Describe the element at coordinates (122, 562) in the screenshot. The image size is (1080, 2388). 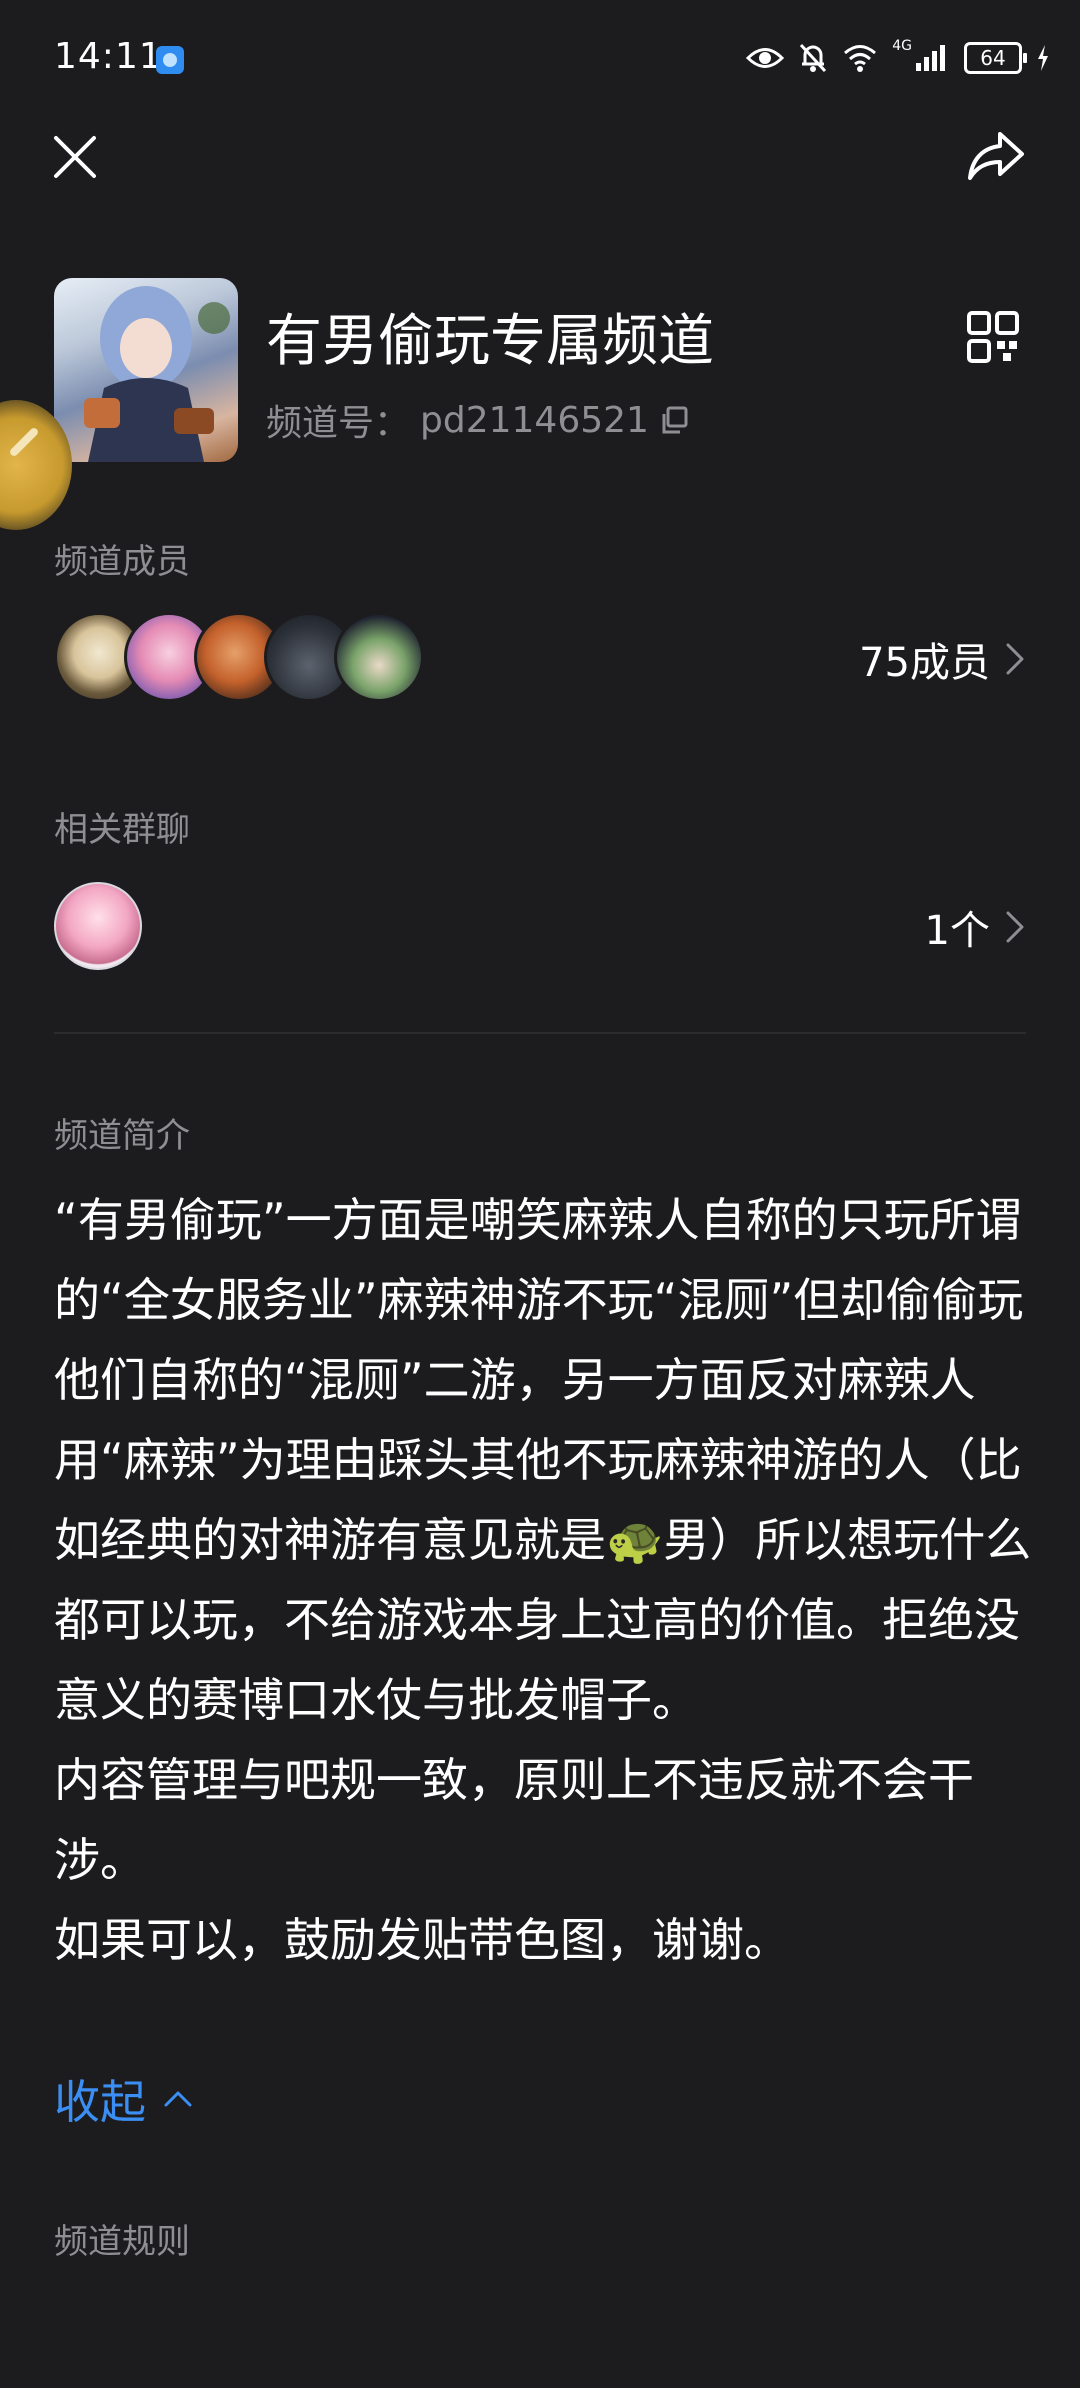
I see `members-section-label: 频道成员` at that location.